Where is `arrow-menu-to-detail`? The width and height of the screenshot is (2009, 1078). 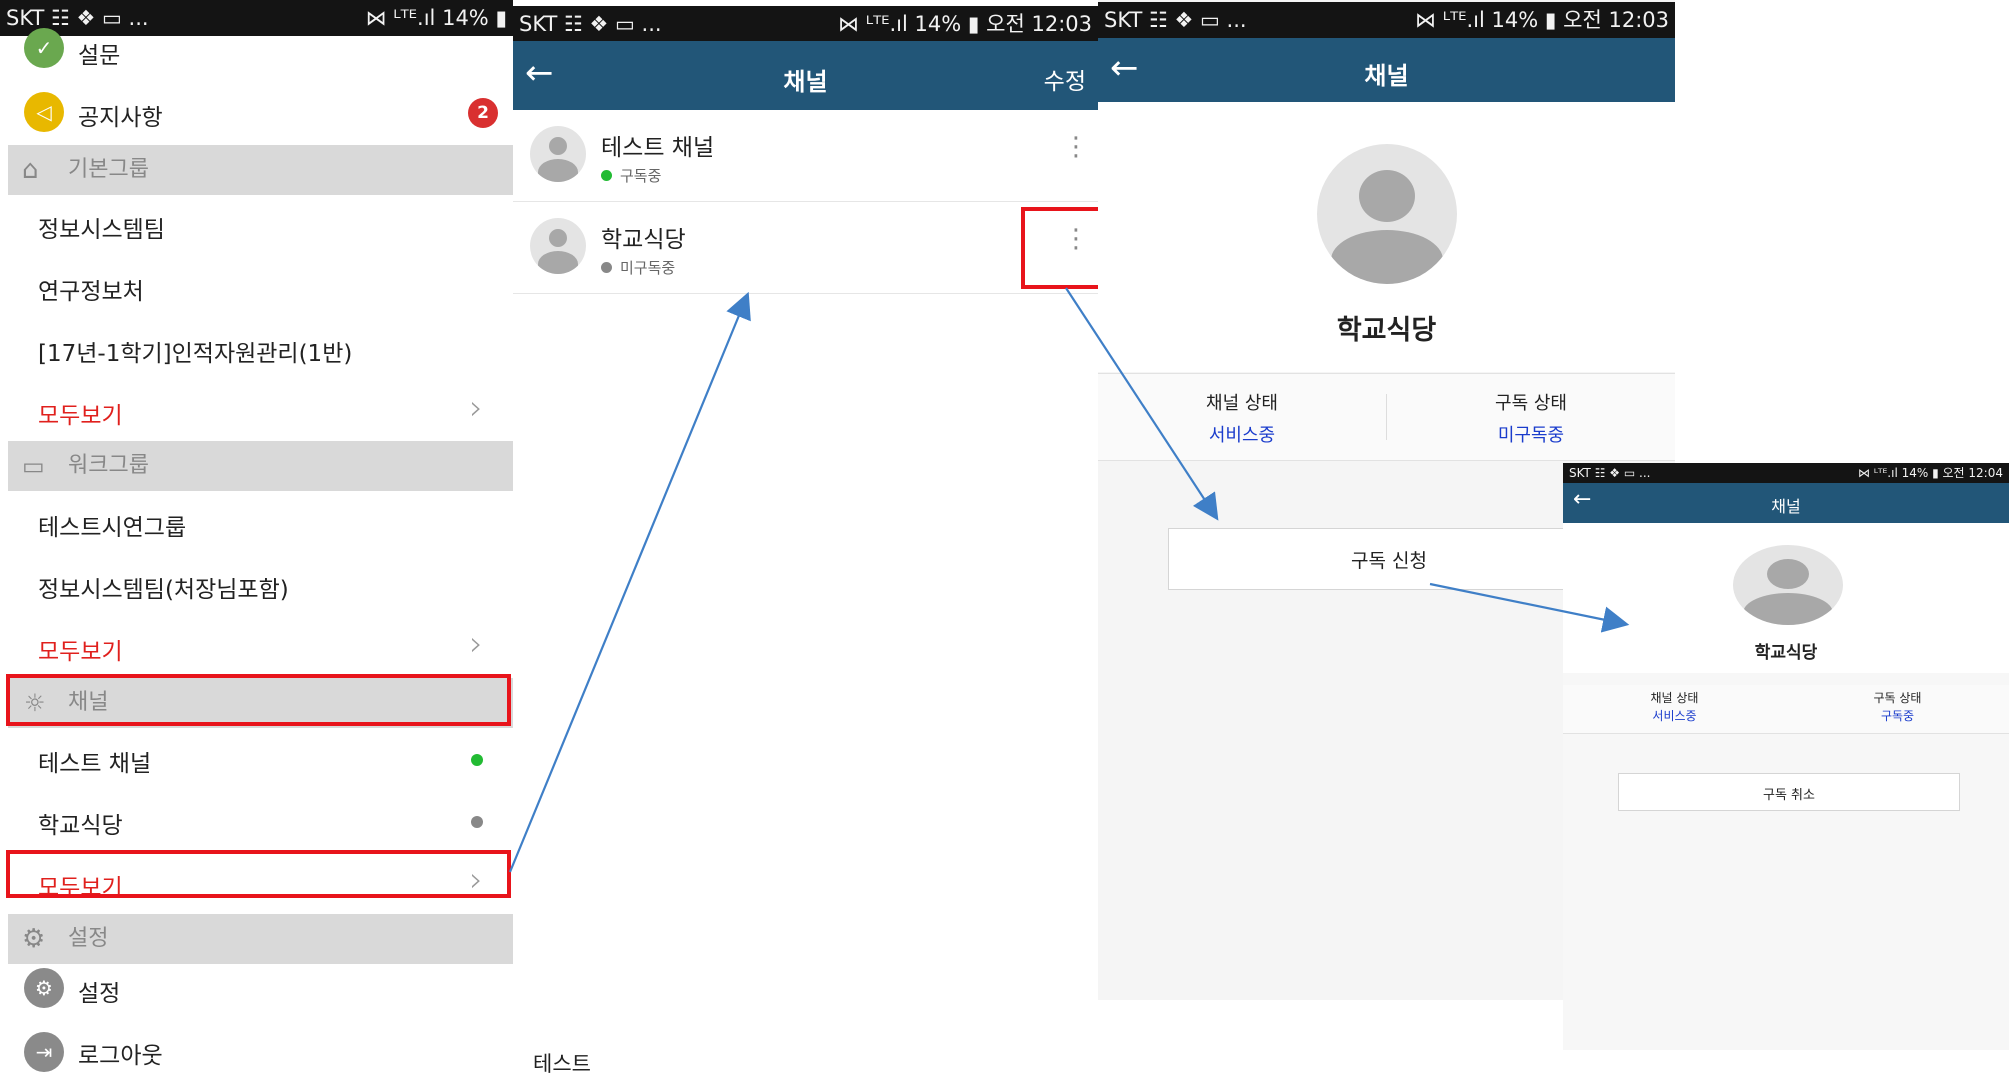 arrow-menu-to-detail is located at coordinates (1142, 404).